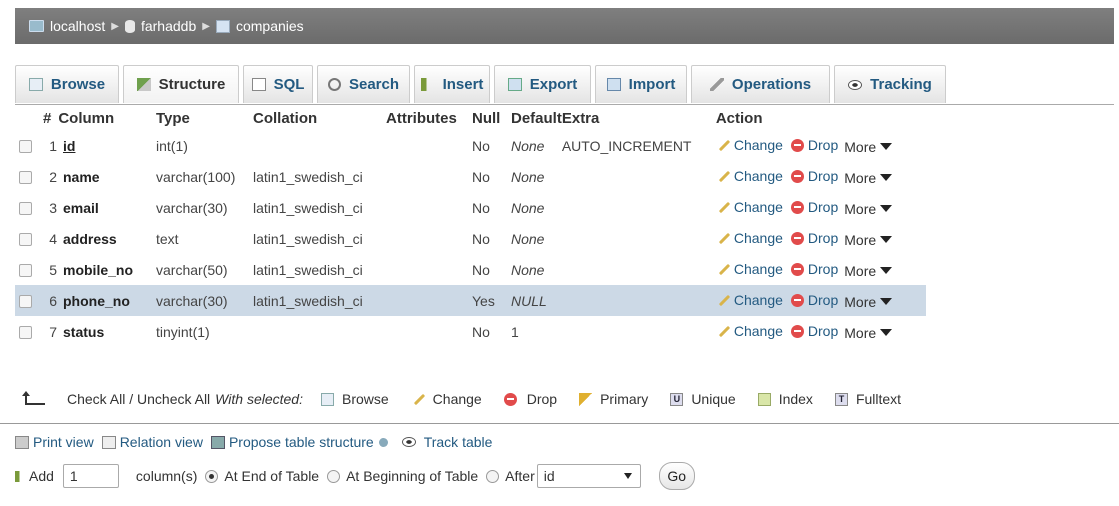 The width and height of the screenshot is (1119, 506). What do you see at coordinates (421, 118) in the screenshot?
I see `header-attributes: Attributes` at bounding box center [421, 118].